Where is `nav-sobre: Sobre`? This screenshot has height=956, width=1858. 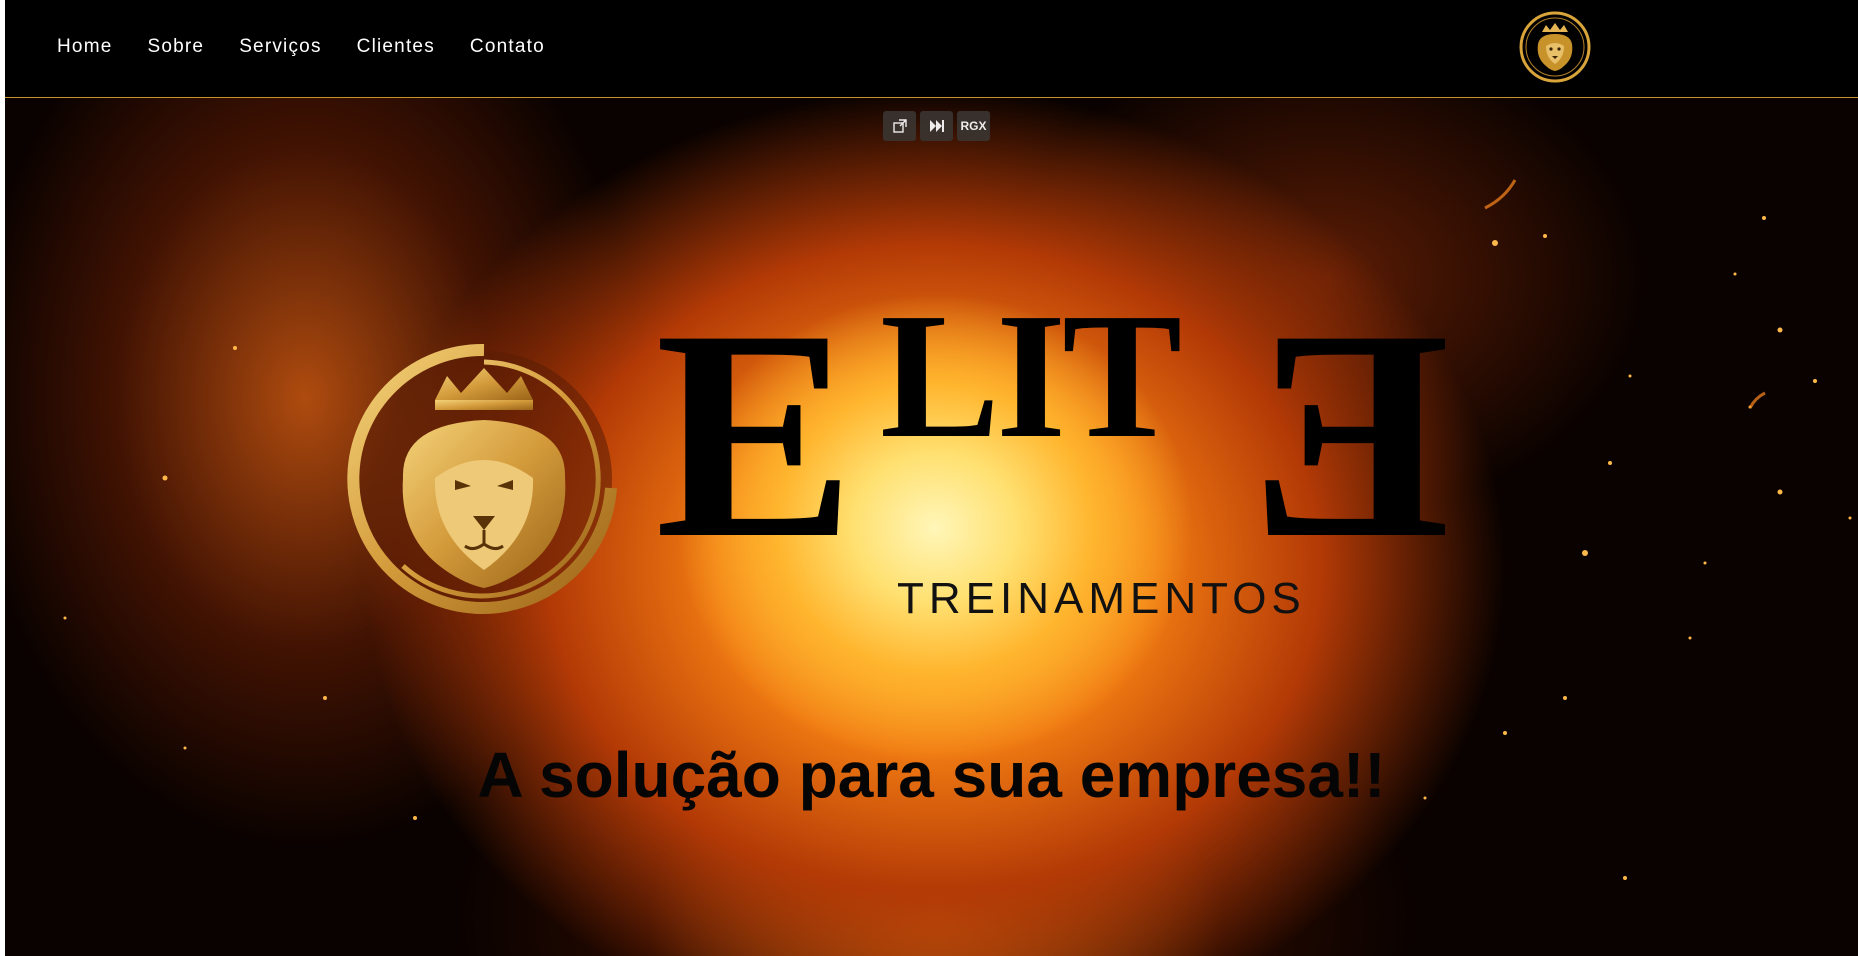
nav-sobre: Sobre is located at coordinates (175, 47).